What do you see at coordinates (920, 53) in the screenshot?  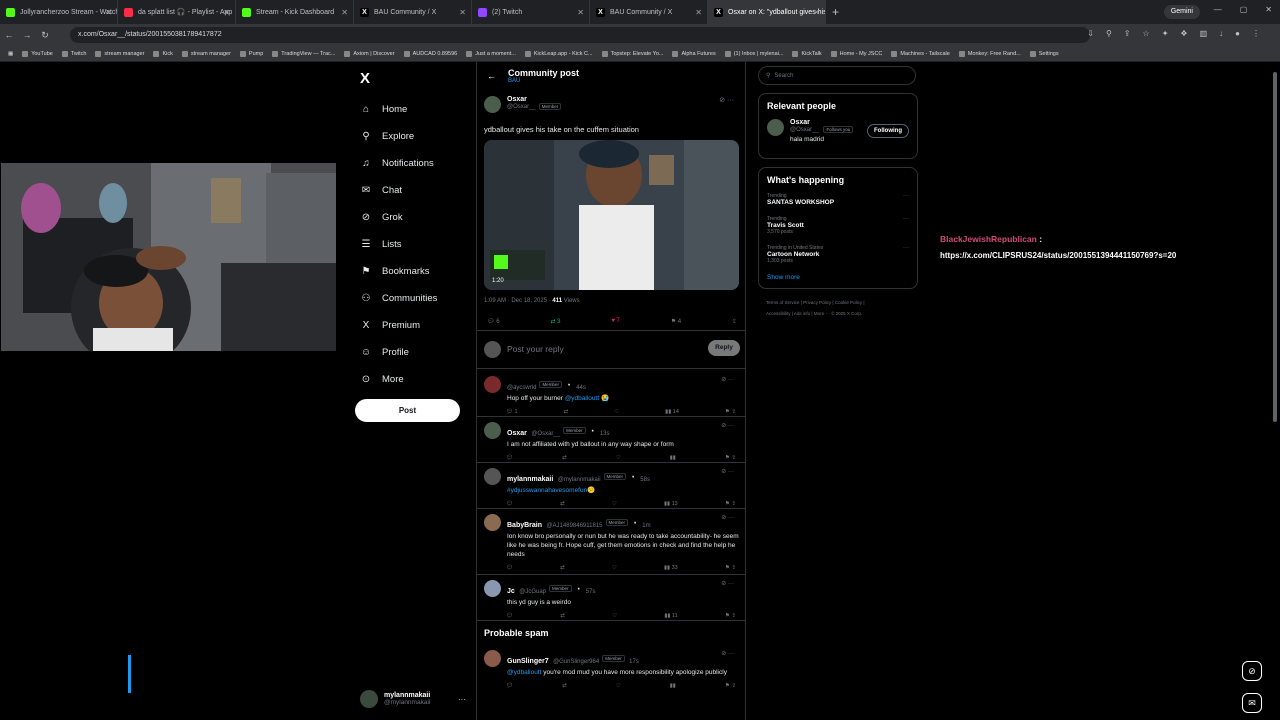 I see `bookmark-item: Machines - Tailscale` at bounding box center [920, 53].